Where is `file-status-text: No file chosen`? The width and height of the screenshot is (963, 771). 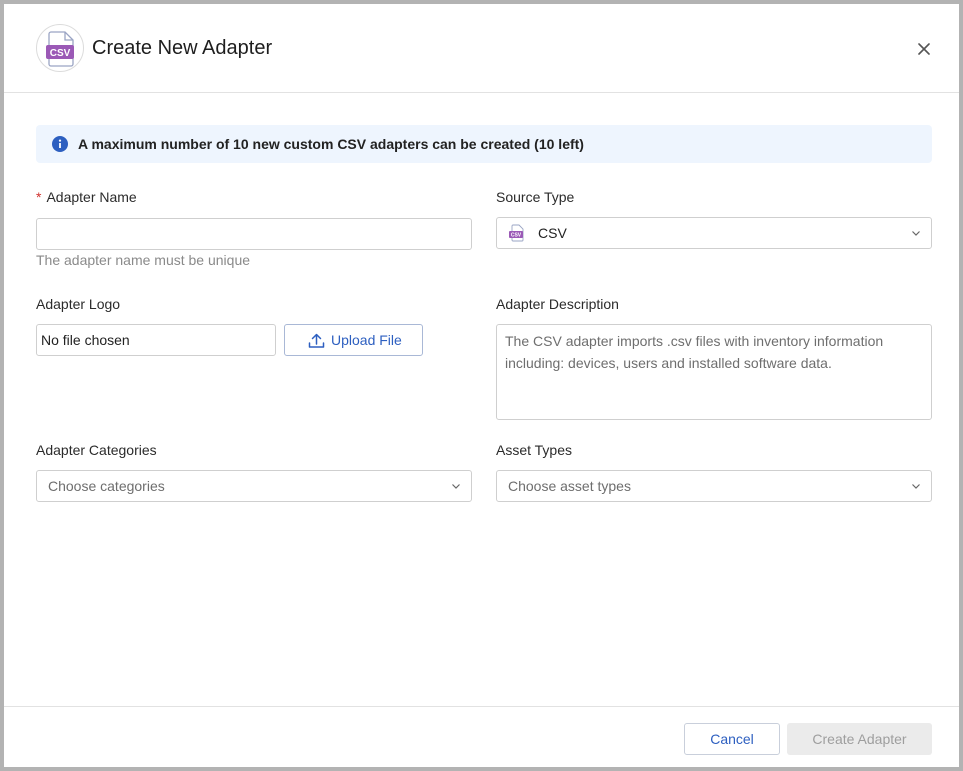 file-status-text: No file chosen is located at coordinates (85, 340).